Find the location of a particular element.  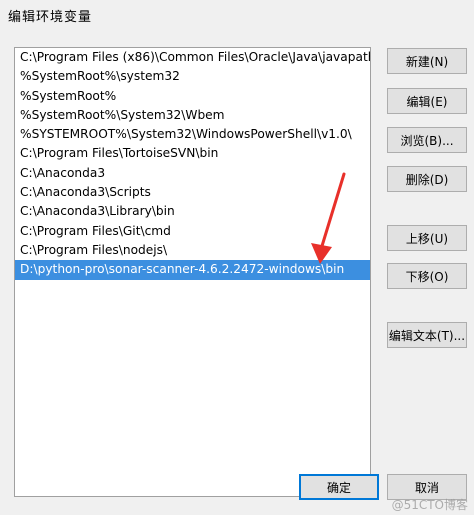

path-list-item: C:\Anaconda3\Library\bin is located at coordinates (192, 211).